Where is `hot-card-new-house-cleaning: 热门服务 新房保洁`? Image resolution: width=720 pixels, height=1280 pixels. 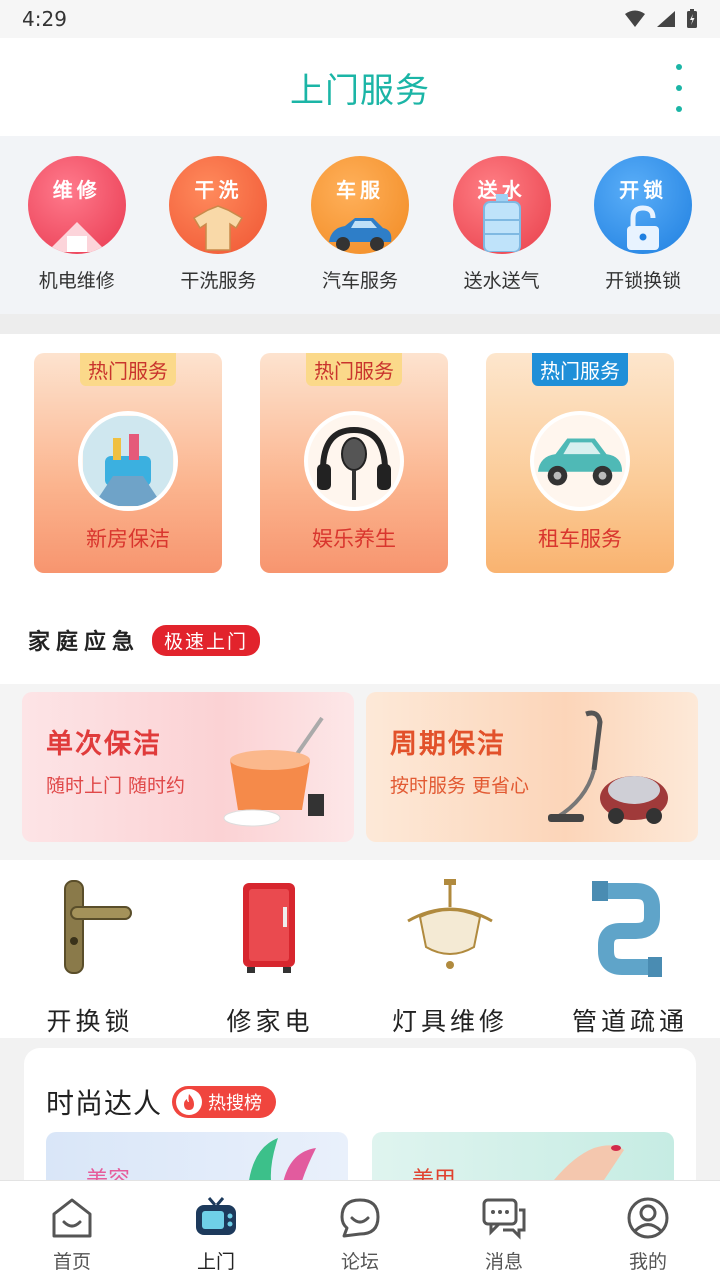 hot-card-new-house-cleaning: 热门服务 新房保洁 is located at coordinates (128, 463).